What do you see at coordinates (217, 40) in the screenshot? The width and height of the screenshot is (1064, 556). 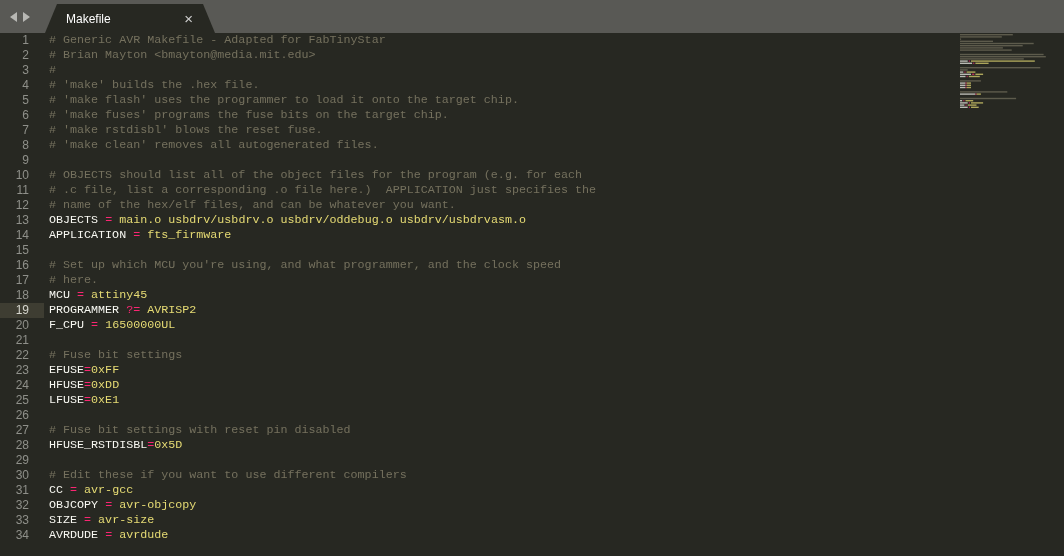 I see `code-line: # Generic AVR Makefile - Adapted for FabTinyStar` at bounding box center [217, 40].